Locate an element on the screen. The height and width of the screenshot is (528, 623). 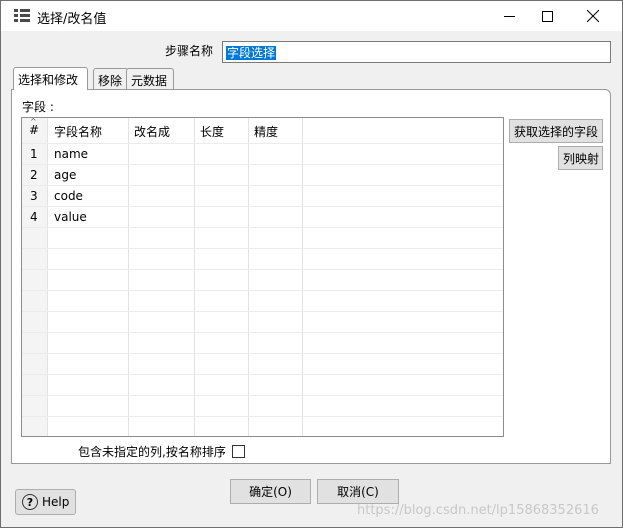
include-unspecified-checkbox is located at coordinates (238, 451).